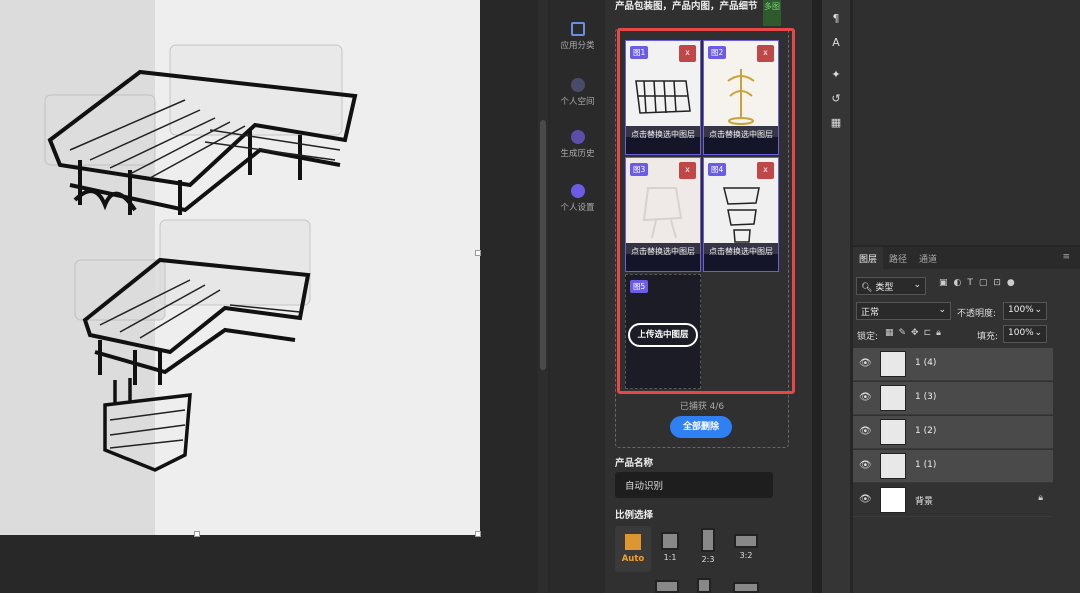  What do you see at coordinates (924, 502) in the screenshot?
I see `layer-name: 背景` at bounding box center [924, 502].